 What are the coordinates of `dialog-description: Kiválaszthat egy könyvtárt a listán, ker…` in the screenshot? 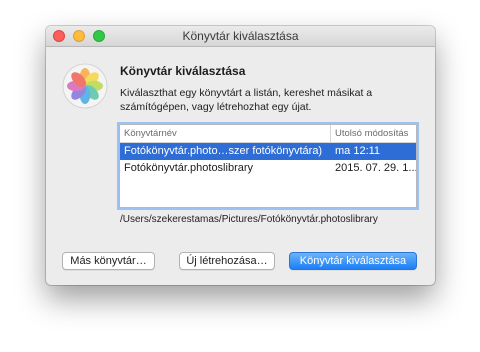 It's located at (246, 100).